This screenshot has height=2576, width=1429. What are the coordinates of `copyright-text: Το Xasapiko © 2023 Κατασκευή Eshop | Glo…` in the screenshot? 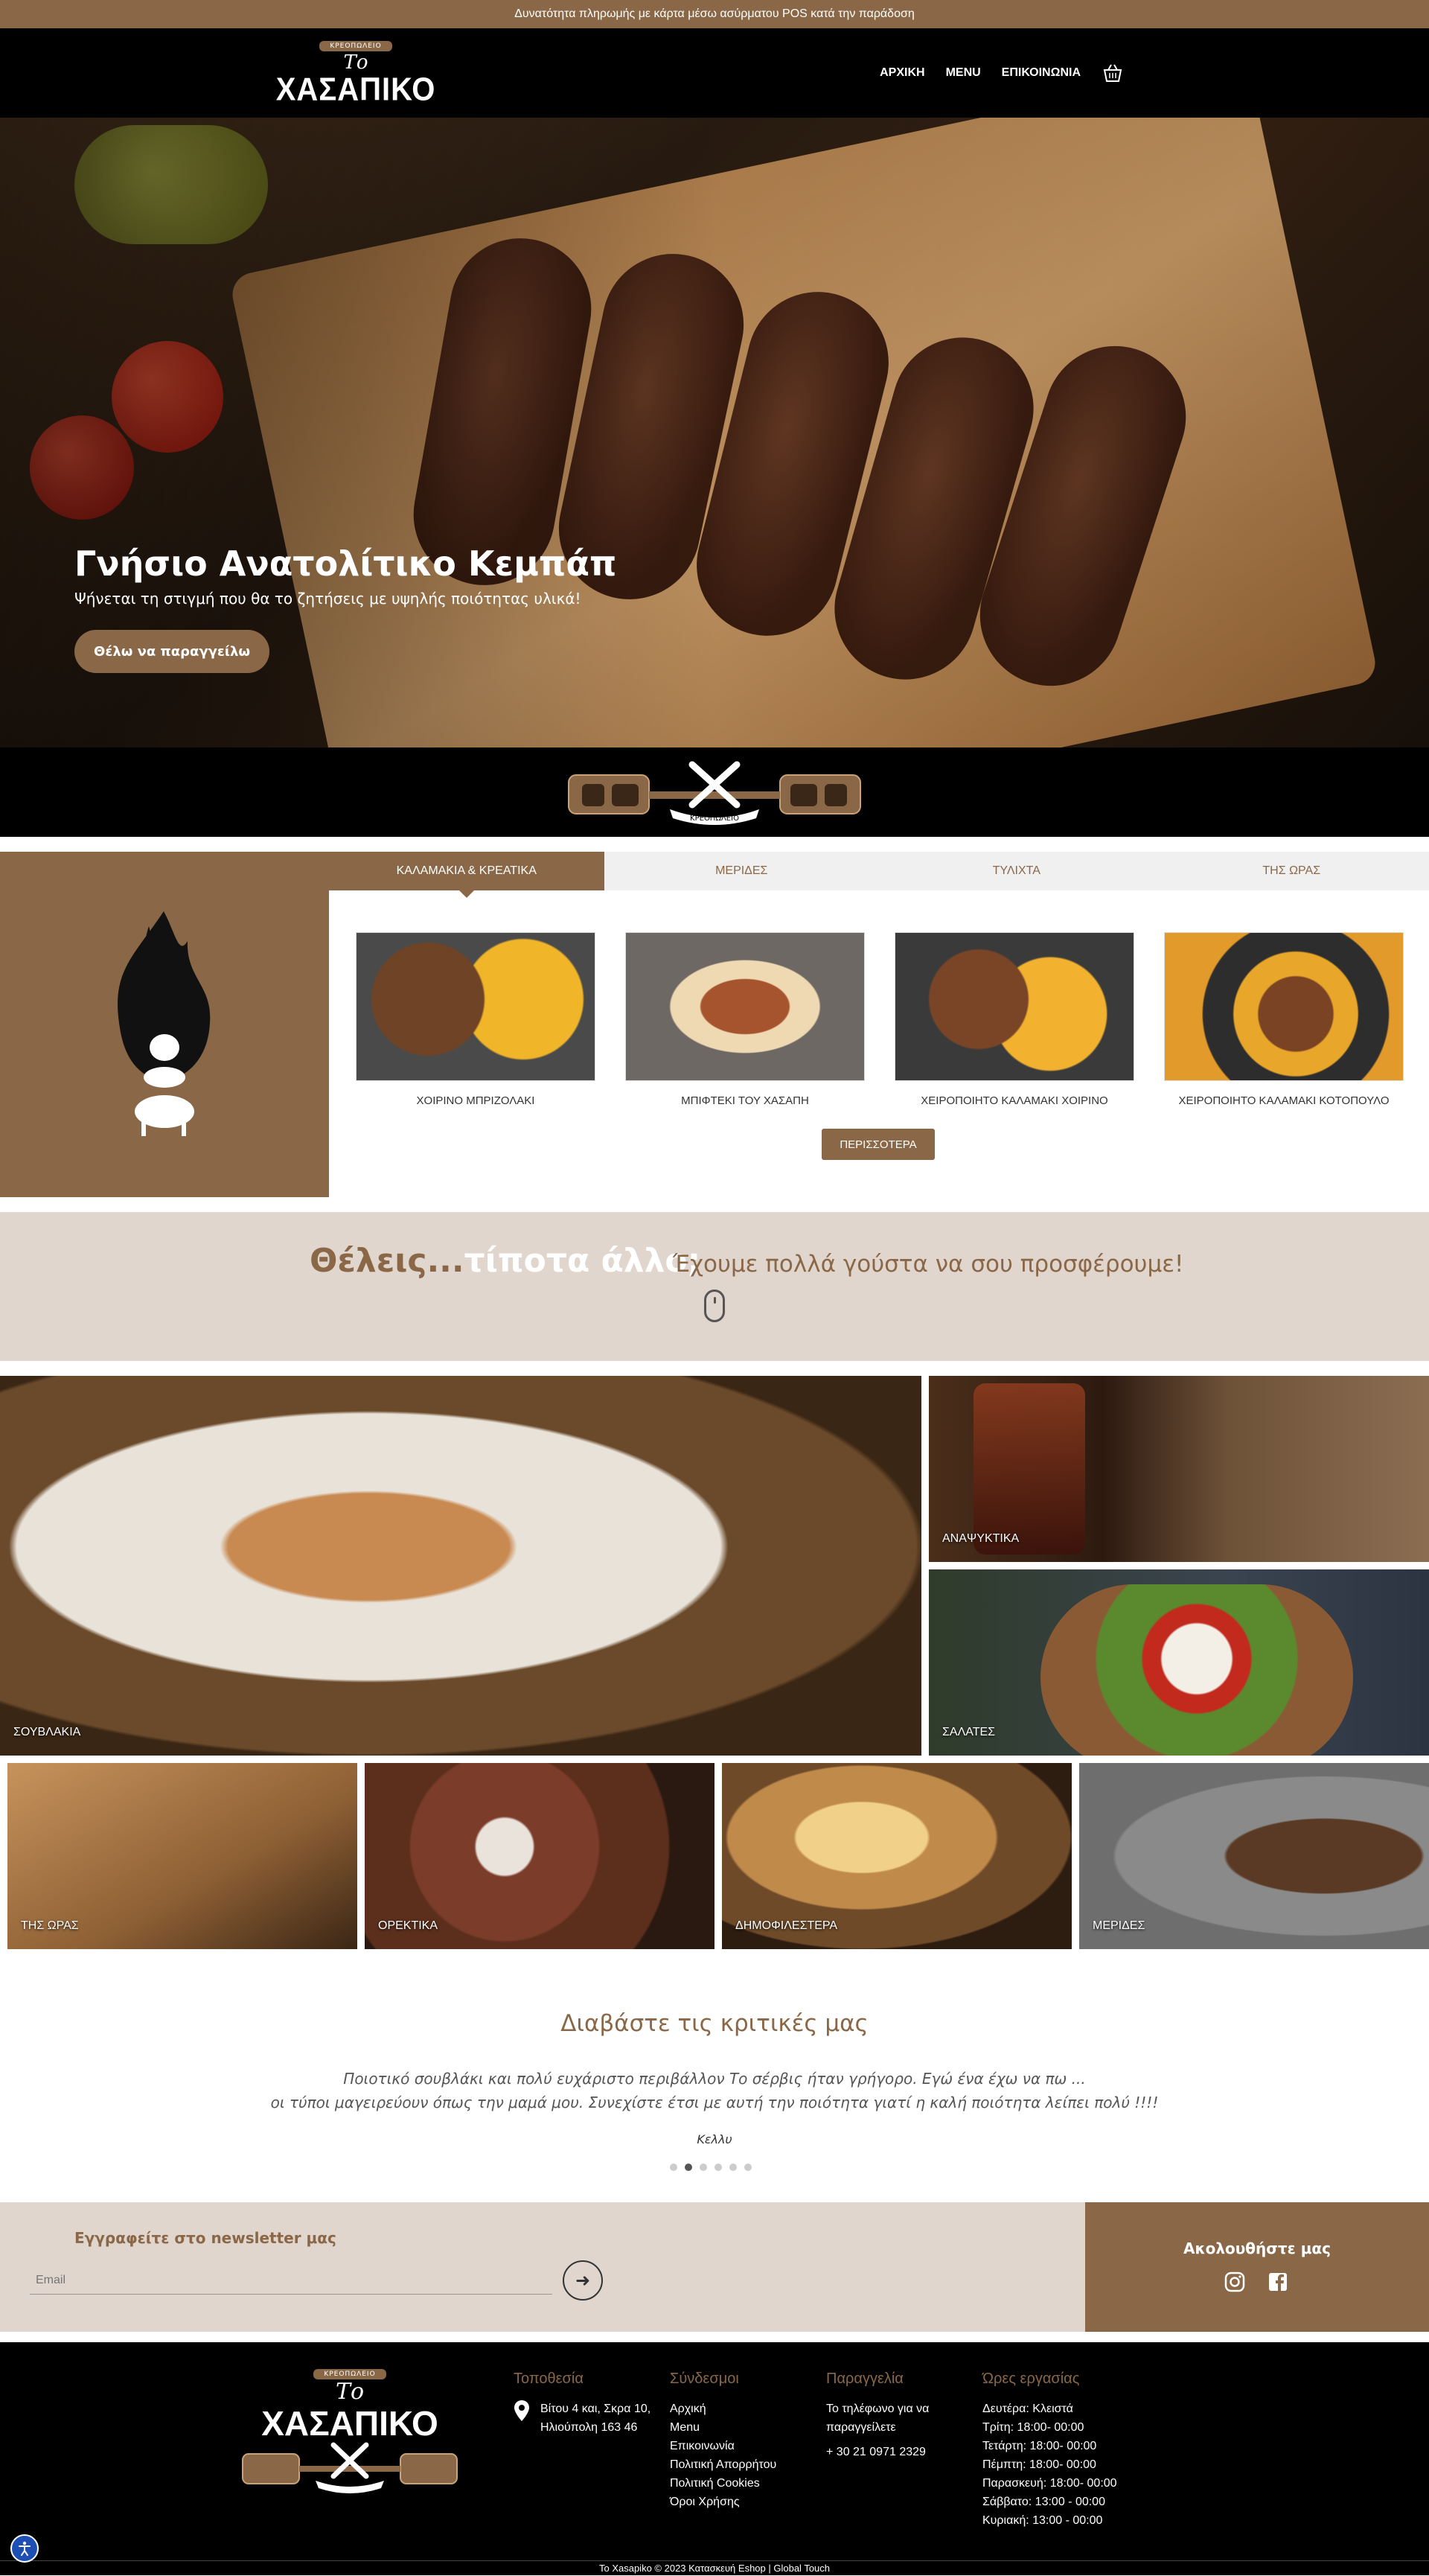 It's located at (714, 2568).